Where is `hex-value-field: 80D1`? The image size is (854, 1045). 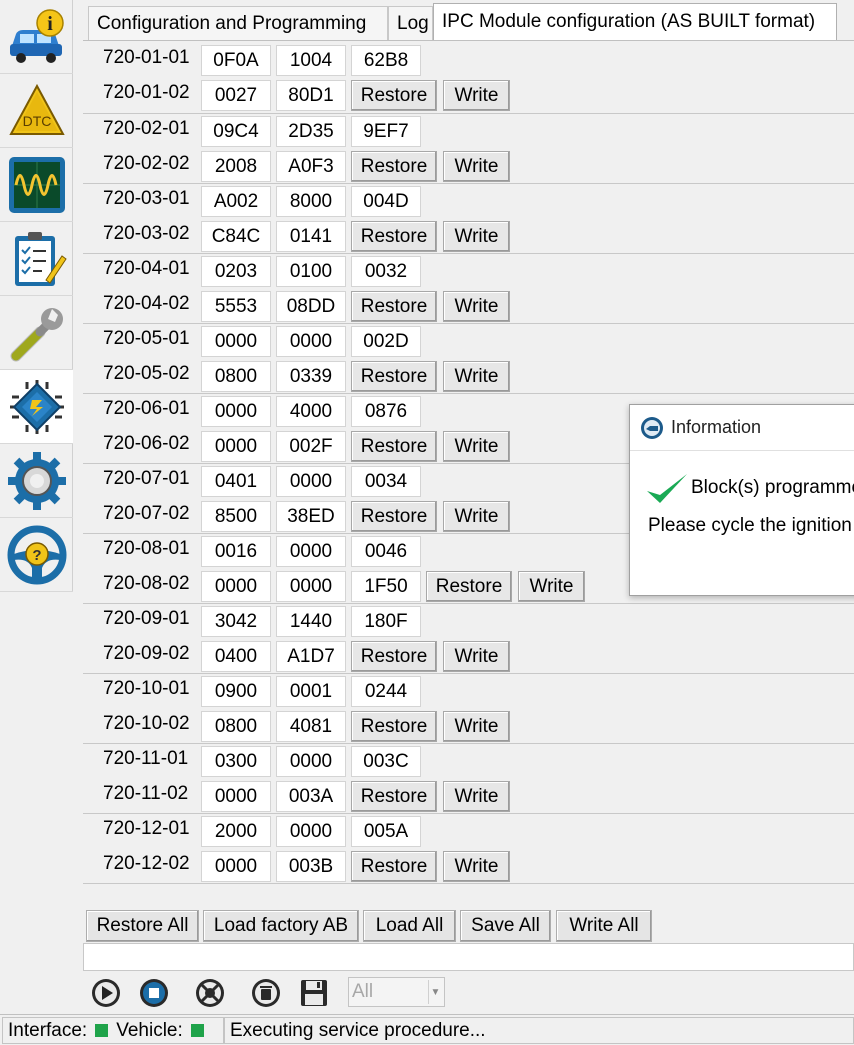 hex-value-field: 80D1 is located at coordinates (311, 95).